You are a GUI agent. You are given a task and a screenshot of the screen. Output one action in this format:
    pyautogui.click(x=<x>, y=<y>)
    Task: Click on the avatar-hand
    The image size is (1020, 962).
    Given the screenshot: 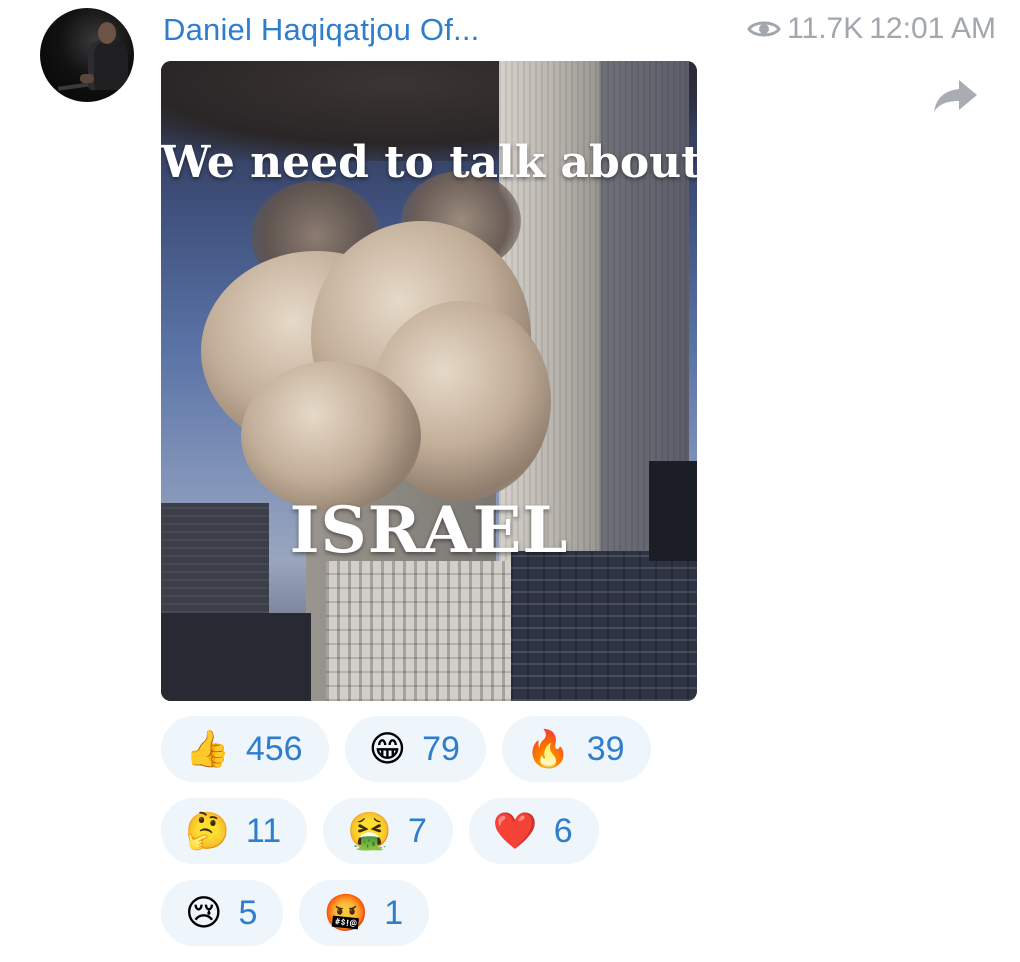 What is the action you would take?
    pyautogui.click(x=87, y=78)
    